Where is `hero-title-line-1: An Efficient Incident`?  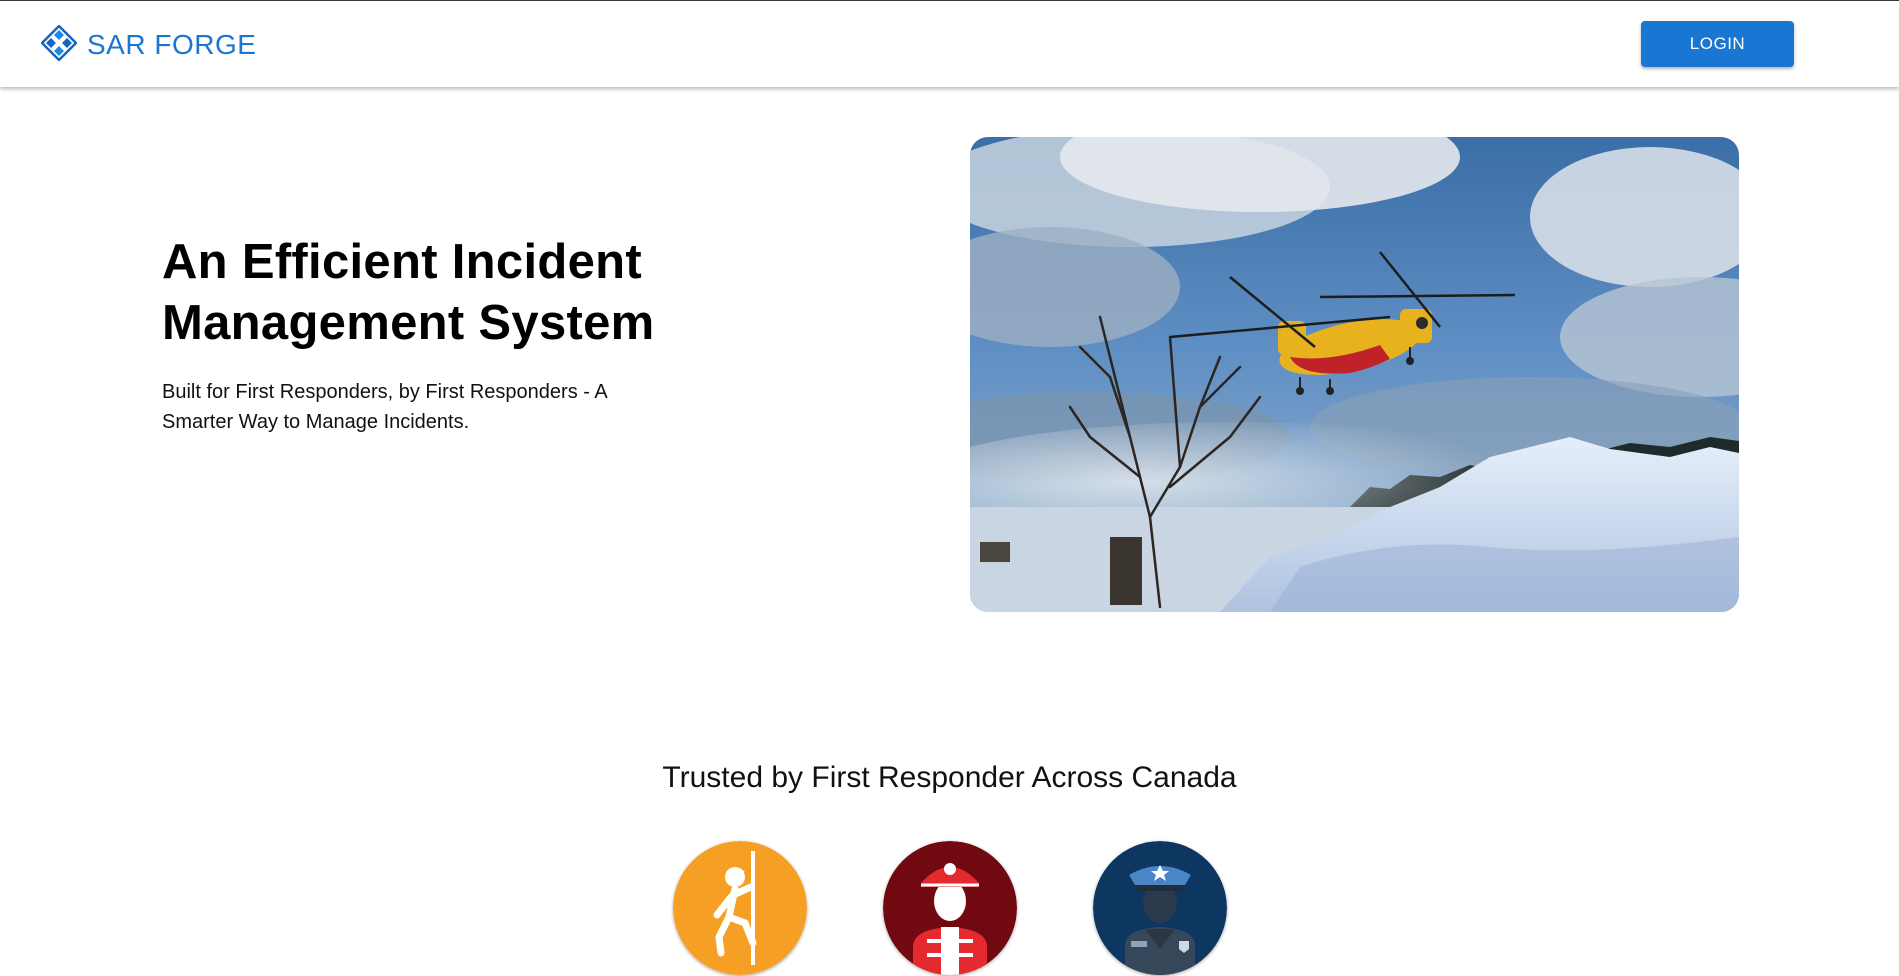 hero-title-line-1: An Efficient Incident is located at coordinates (402, 262).